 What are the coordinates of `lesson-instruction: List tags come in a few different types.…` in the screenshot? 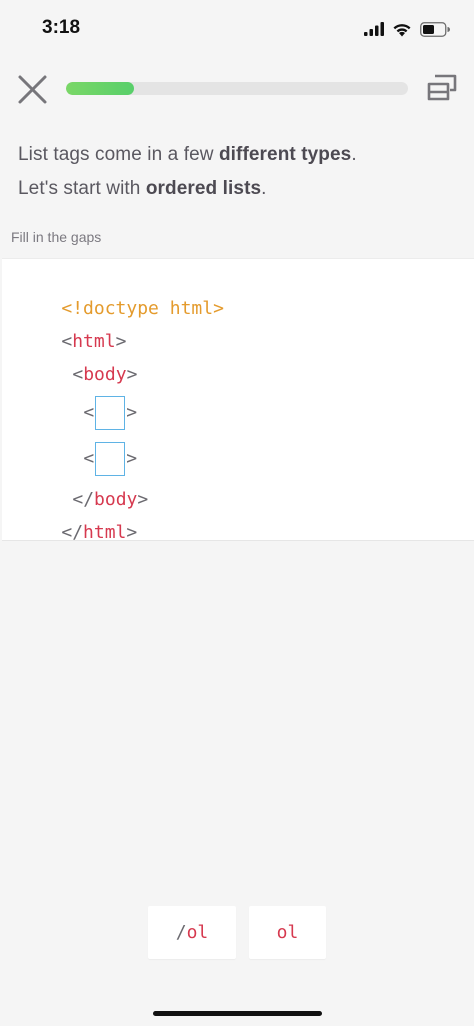 It's located at (238, 172).